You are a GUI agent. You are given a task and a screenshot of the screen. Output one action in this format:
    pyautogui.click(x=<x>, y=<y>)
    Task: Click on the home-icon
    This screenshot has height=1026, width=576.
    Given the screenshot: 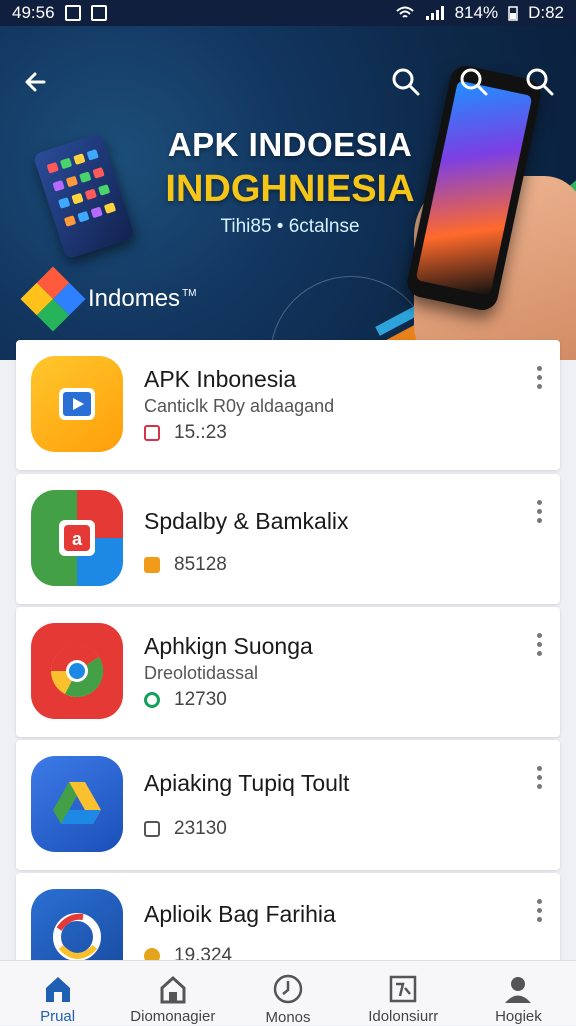 What is the action you would take?
    pyautogui.click(x=58, y=988)
    